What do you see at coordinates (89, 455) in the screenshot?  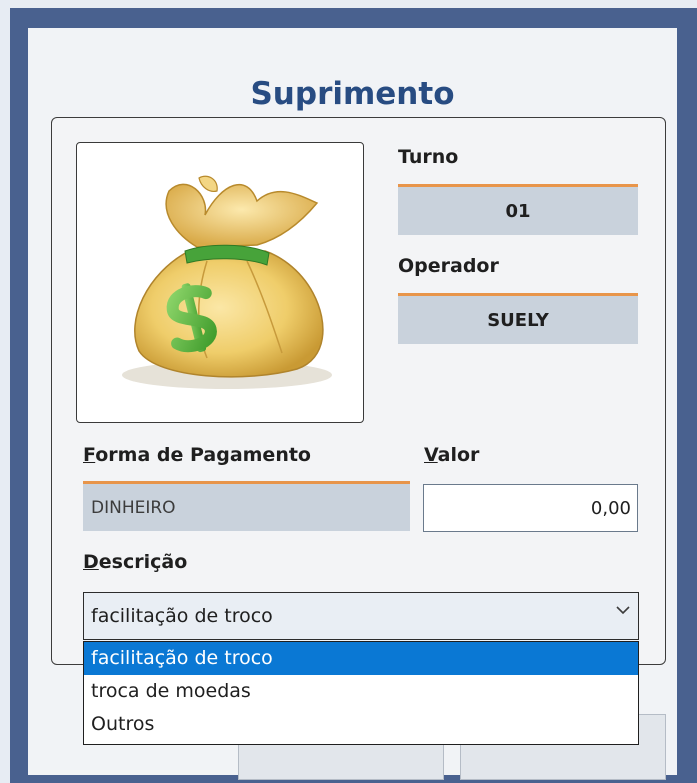 I see `forma-pagamento-accesskey: F` at bounding box center [89, 455].